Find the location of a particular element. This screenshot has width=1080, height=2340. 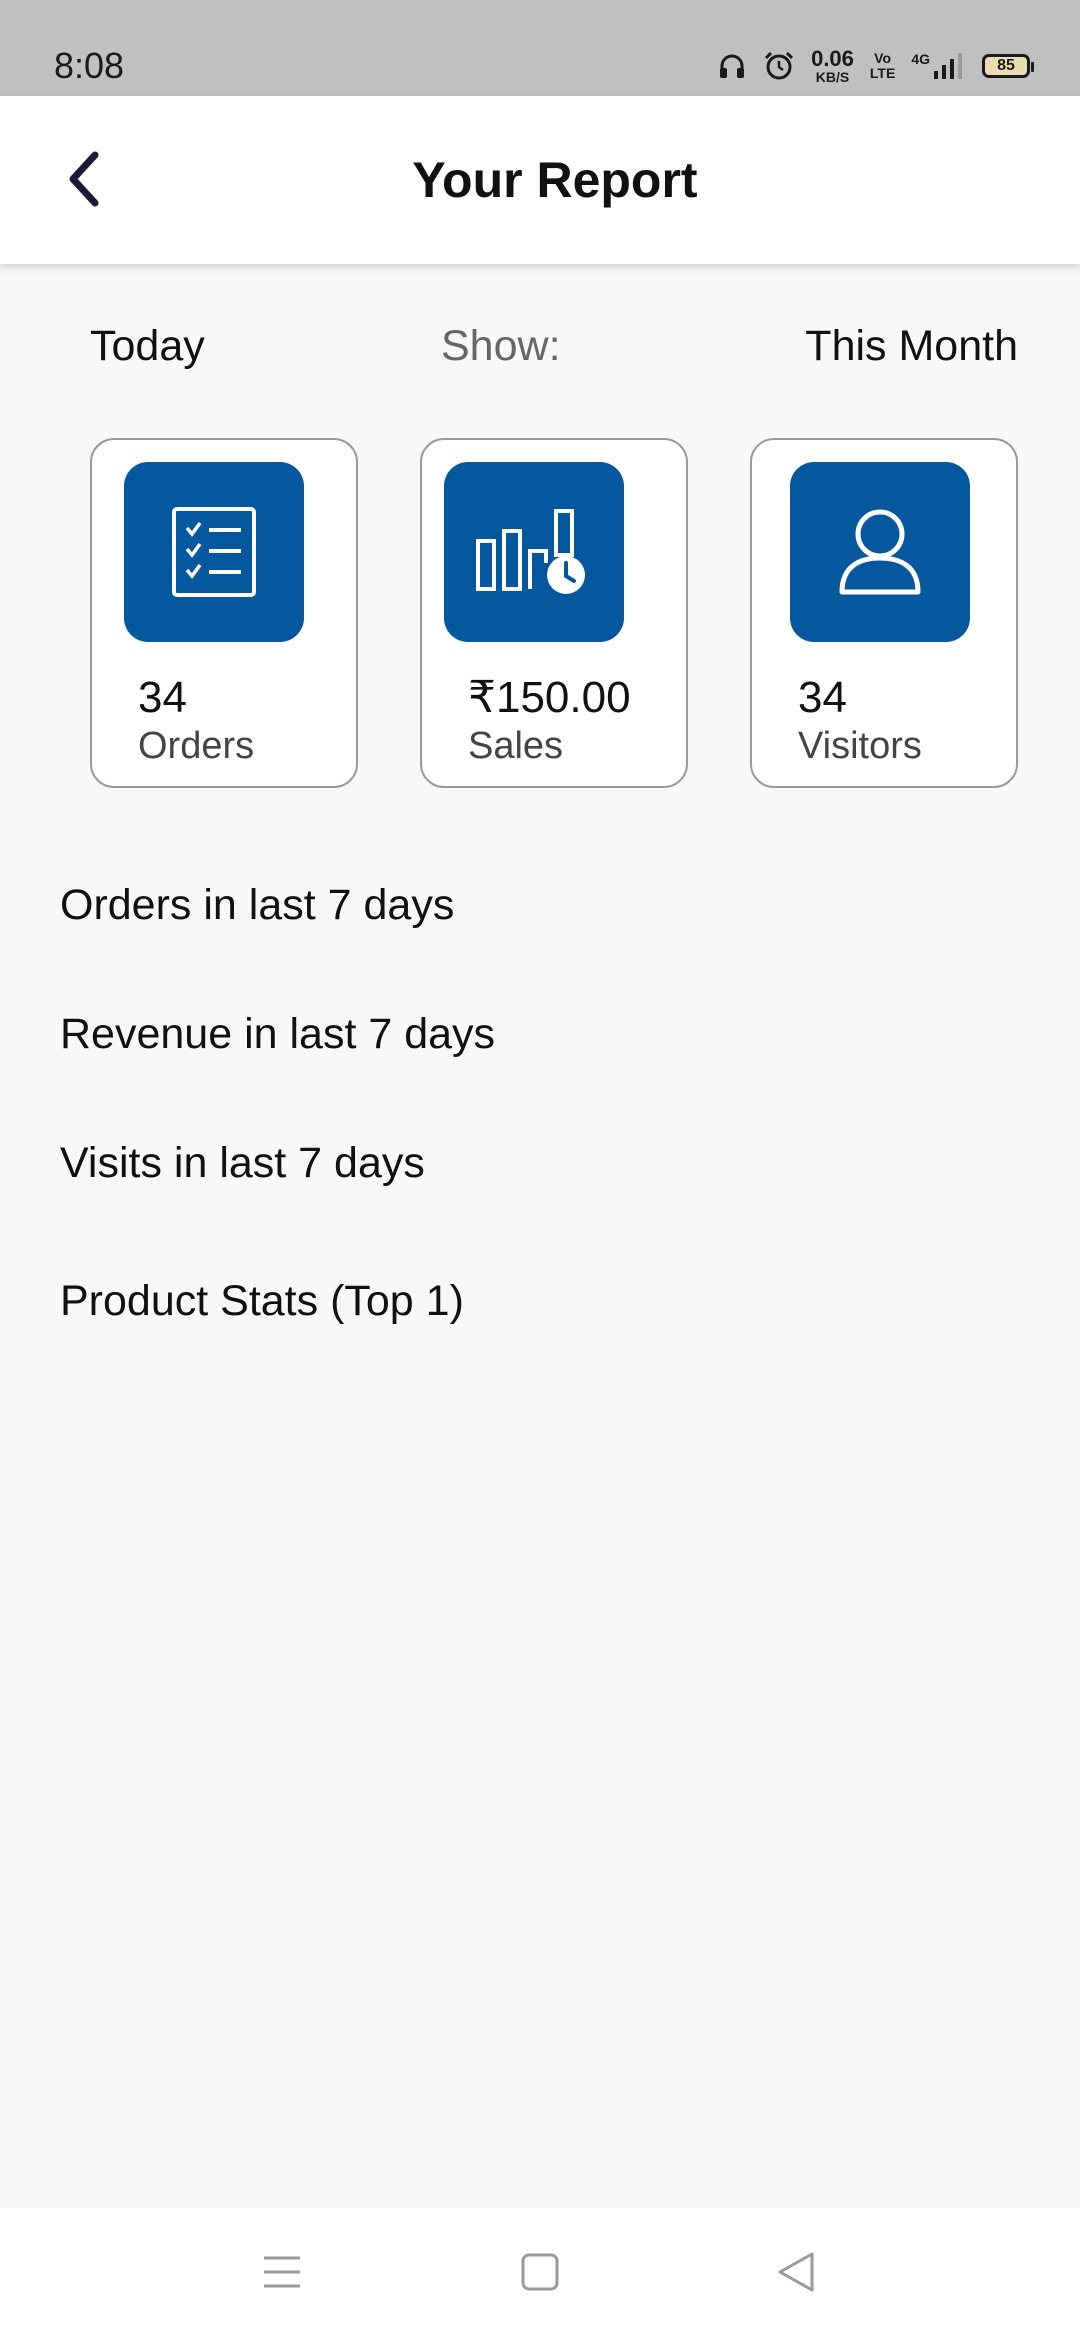

back-button is located at coordinates (85, 181).